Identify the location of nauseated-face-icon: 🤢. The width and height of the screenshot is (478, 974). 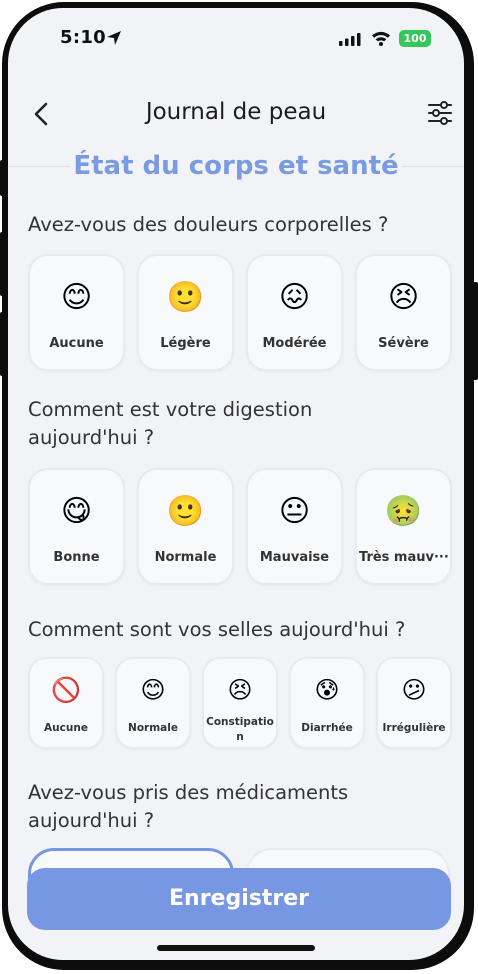
(403, 511).